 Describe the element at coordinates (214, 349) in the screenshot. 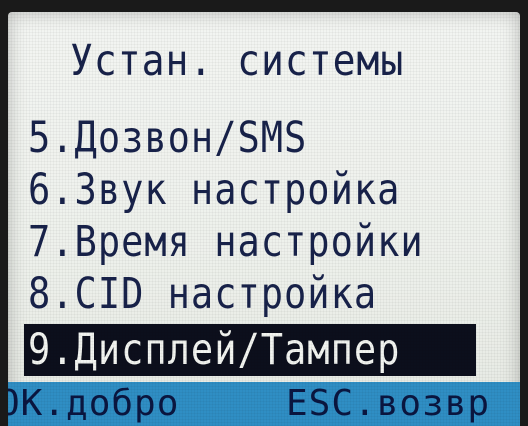

I see `menu-item-label: 9.Дисплей/Тампер` at that location.